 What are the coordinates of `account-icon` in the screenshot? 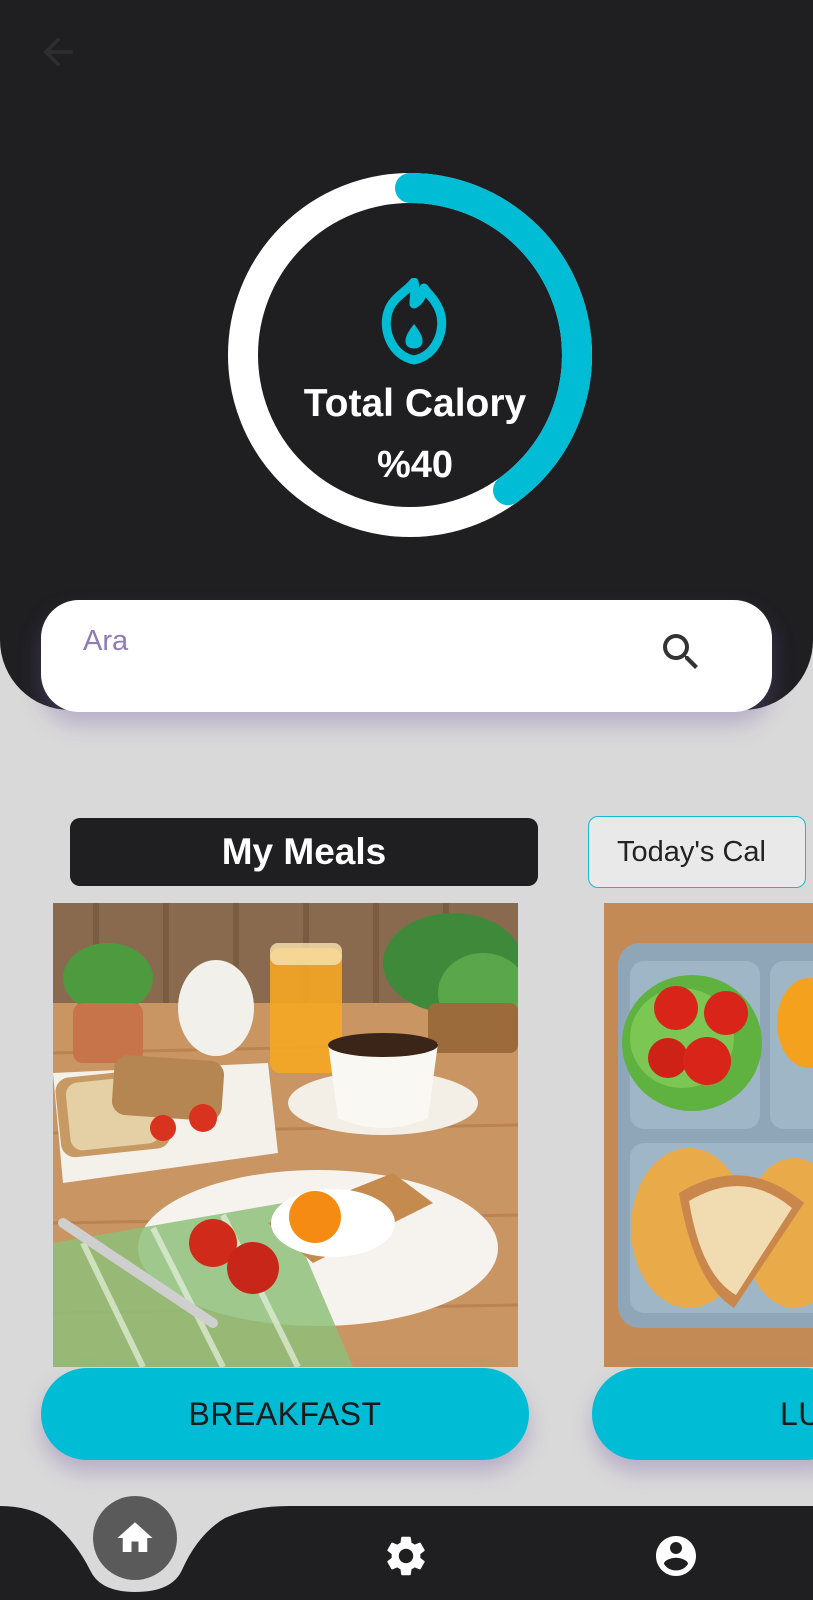 It's located at (676, 1556).